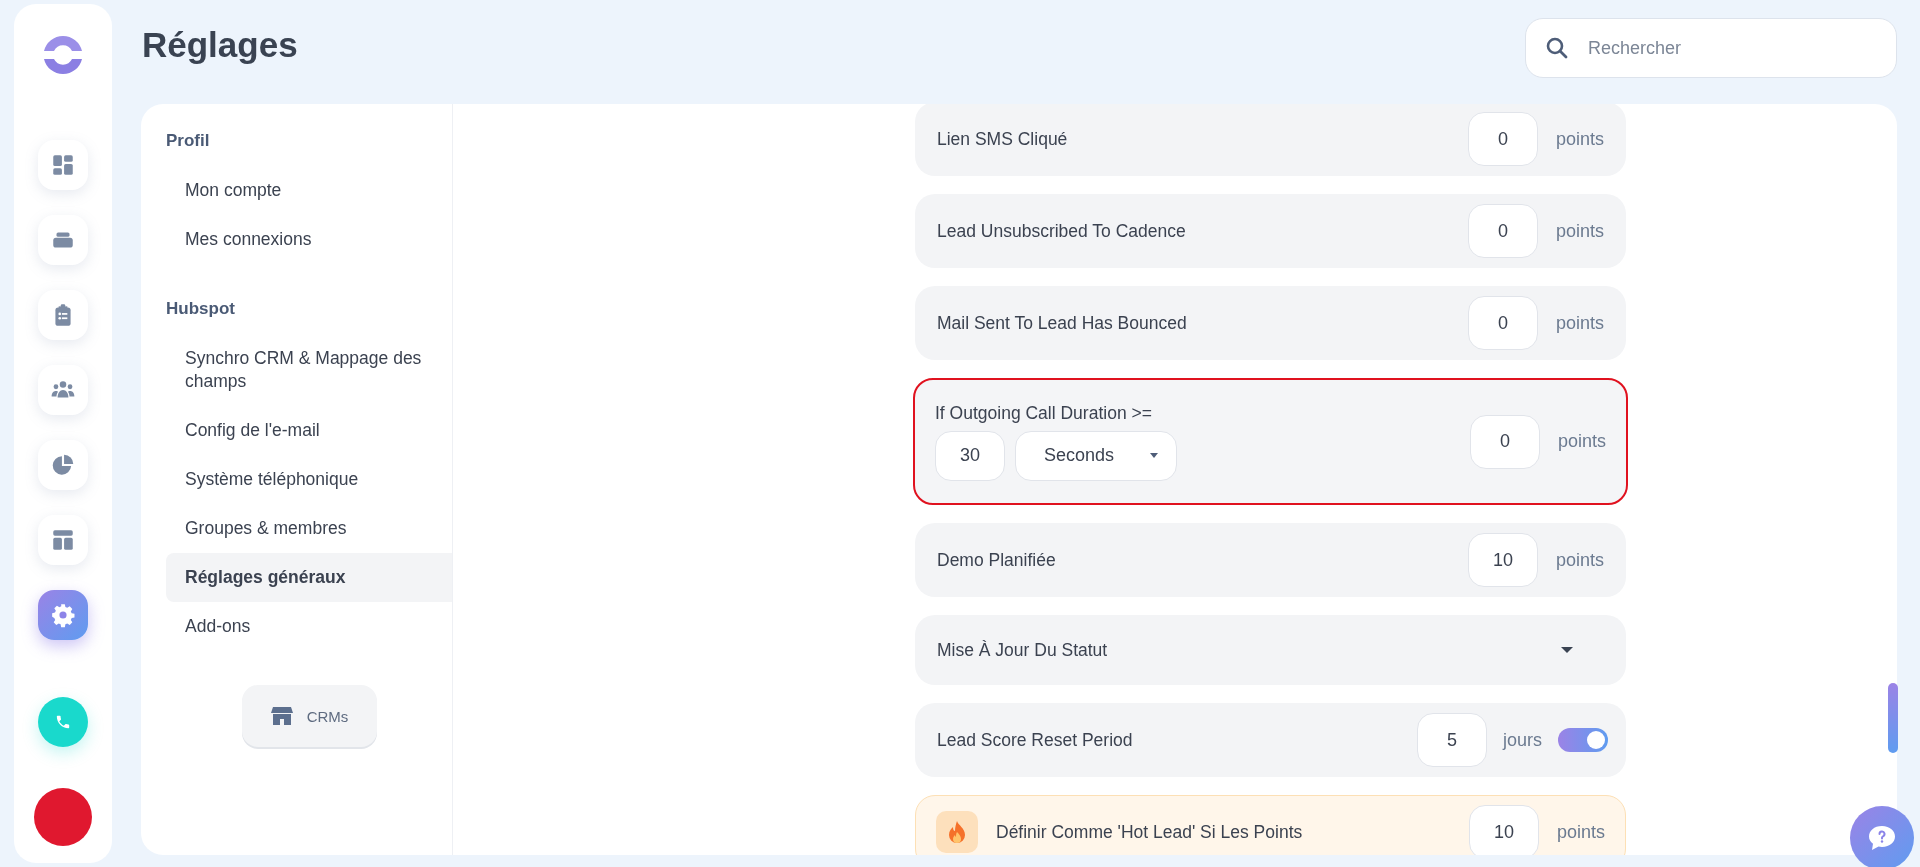  Describe the element at coordinates (201, 309) in the screenshot. I see `section-heading: Hubspot` at that location.